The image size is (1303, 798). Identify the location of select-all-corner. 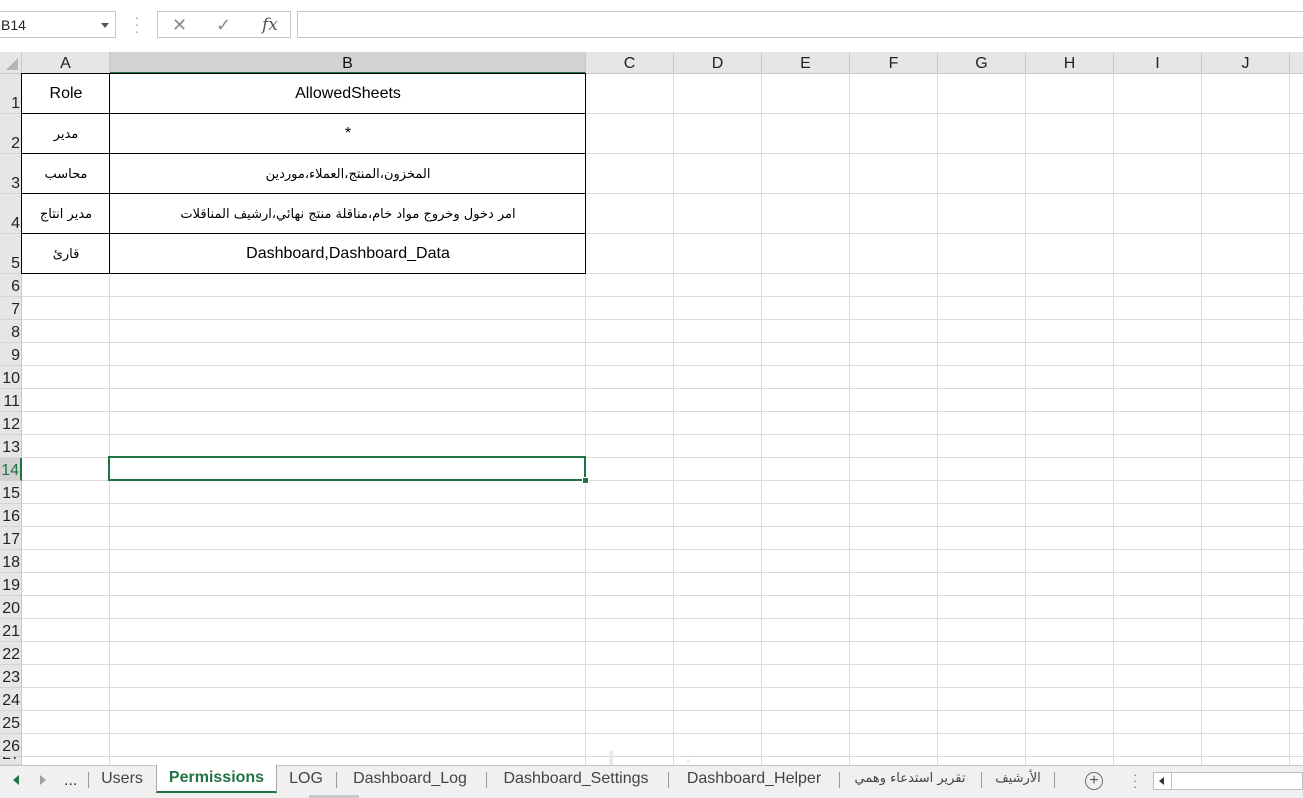
(11, 63).